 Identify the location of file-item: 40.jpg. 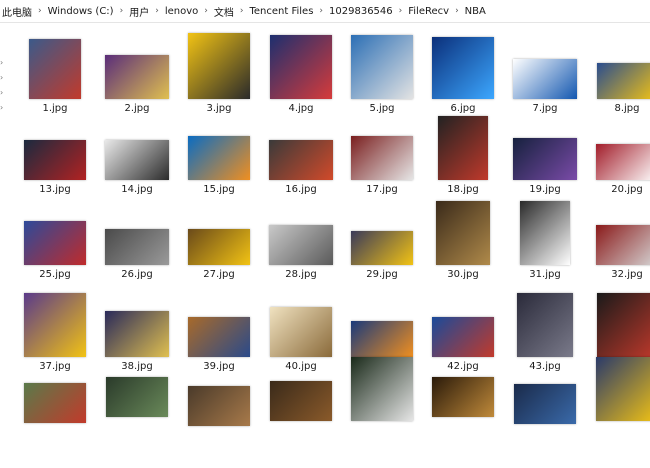
(301, 334).